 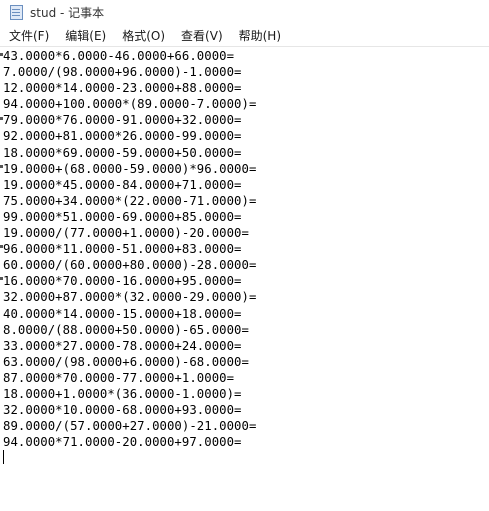 What do you see at coordinates (122, 345) in the screenshot?
I see `text-line: 33.0000*27.0000-78.0000+24.0000=` at bounding box center [122, 345].